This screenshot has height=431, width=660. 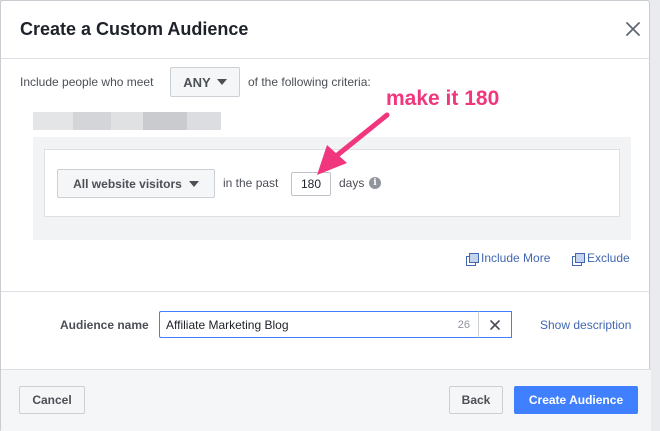 What do you see at coordinates (326, 369) in the screenshot?
I see `footer-divider` at bounding box center [326, 369].